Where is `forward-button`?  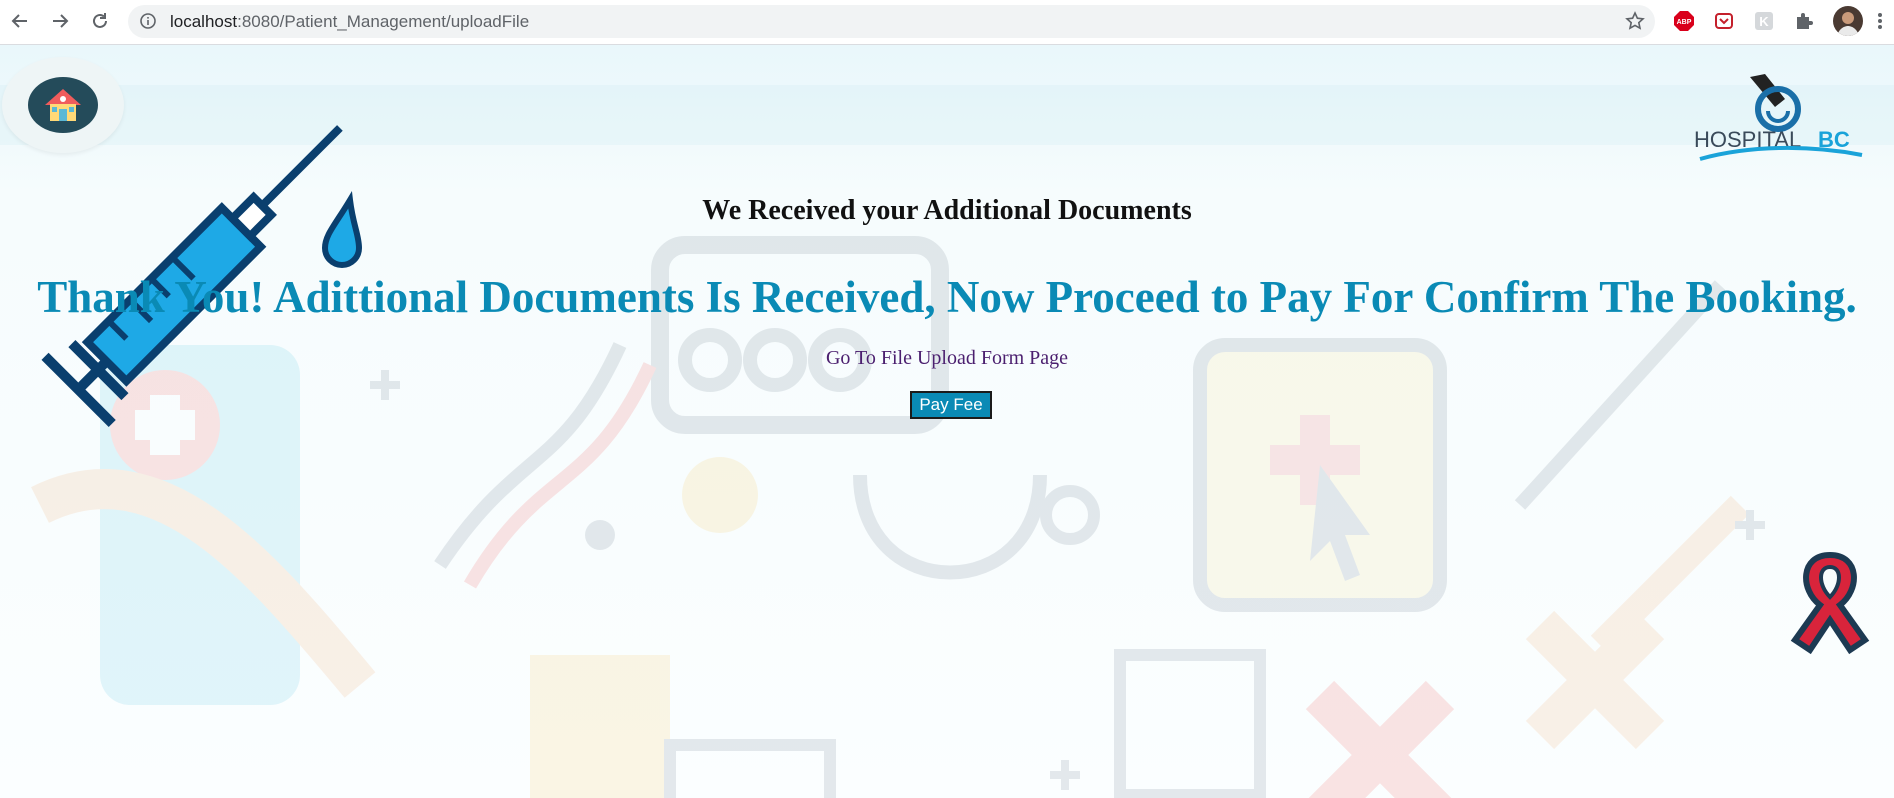 forward-button is located at coordinates (60, 21).